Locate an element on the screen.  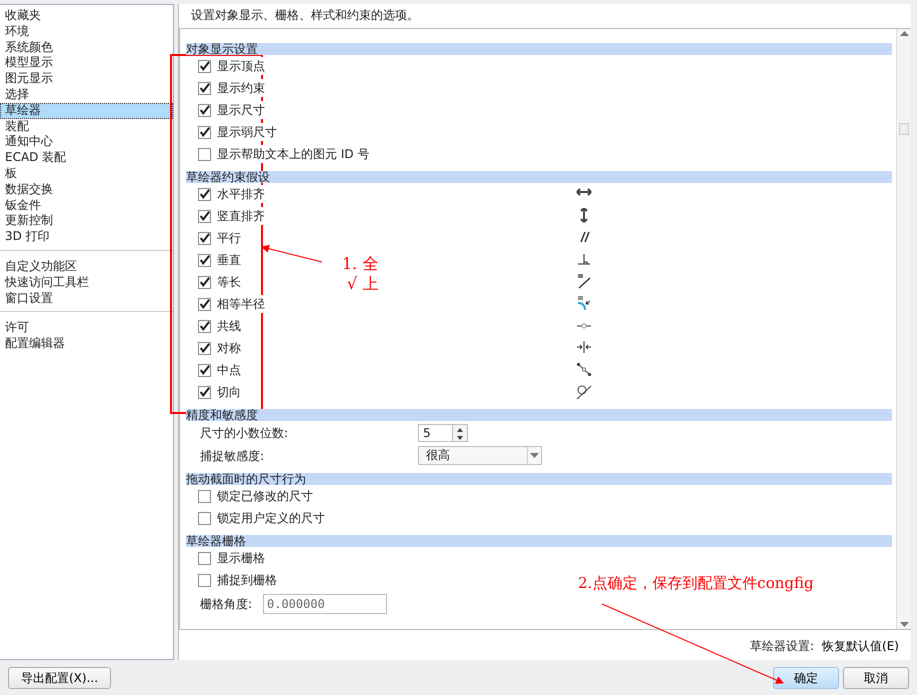
scroll-down-arrow-icon is located at coordinates (904, 625).